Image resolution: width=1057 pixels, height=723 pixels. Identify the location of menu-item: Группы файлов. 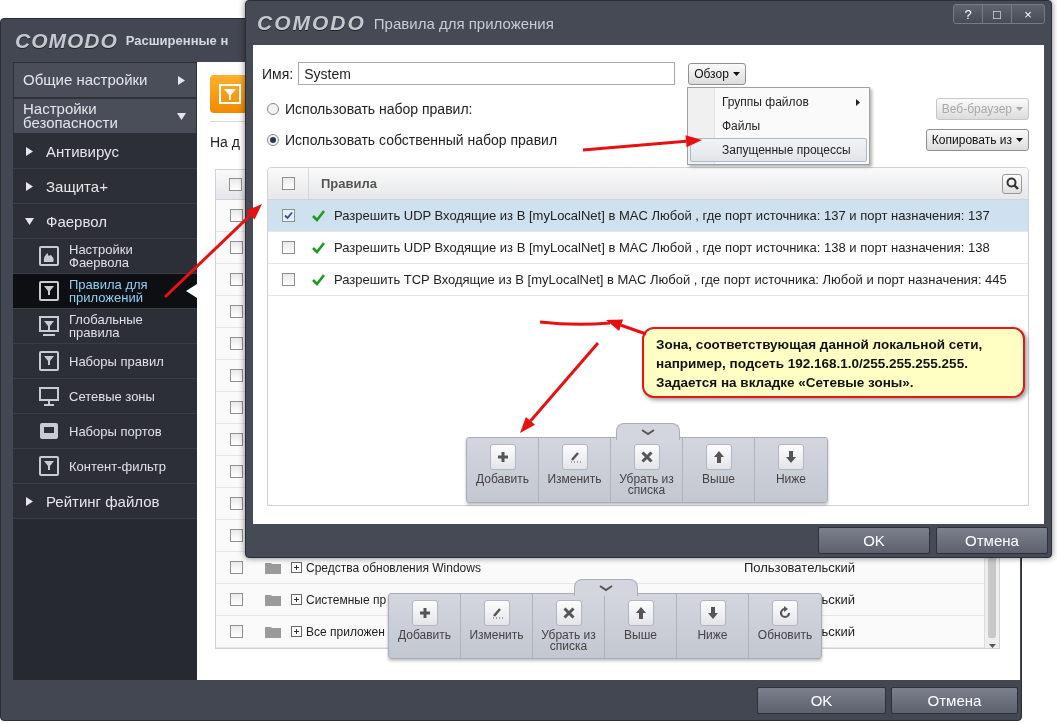
(778, 102).